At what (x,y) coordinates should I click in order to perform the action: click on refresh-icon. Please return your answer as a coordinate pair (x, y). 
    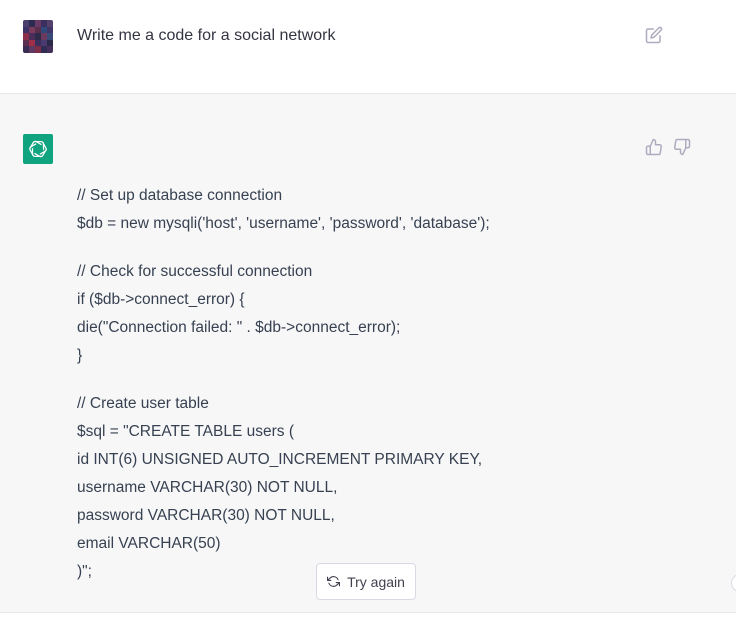
    Looking at the image, I should click on (334, 581).